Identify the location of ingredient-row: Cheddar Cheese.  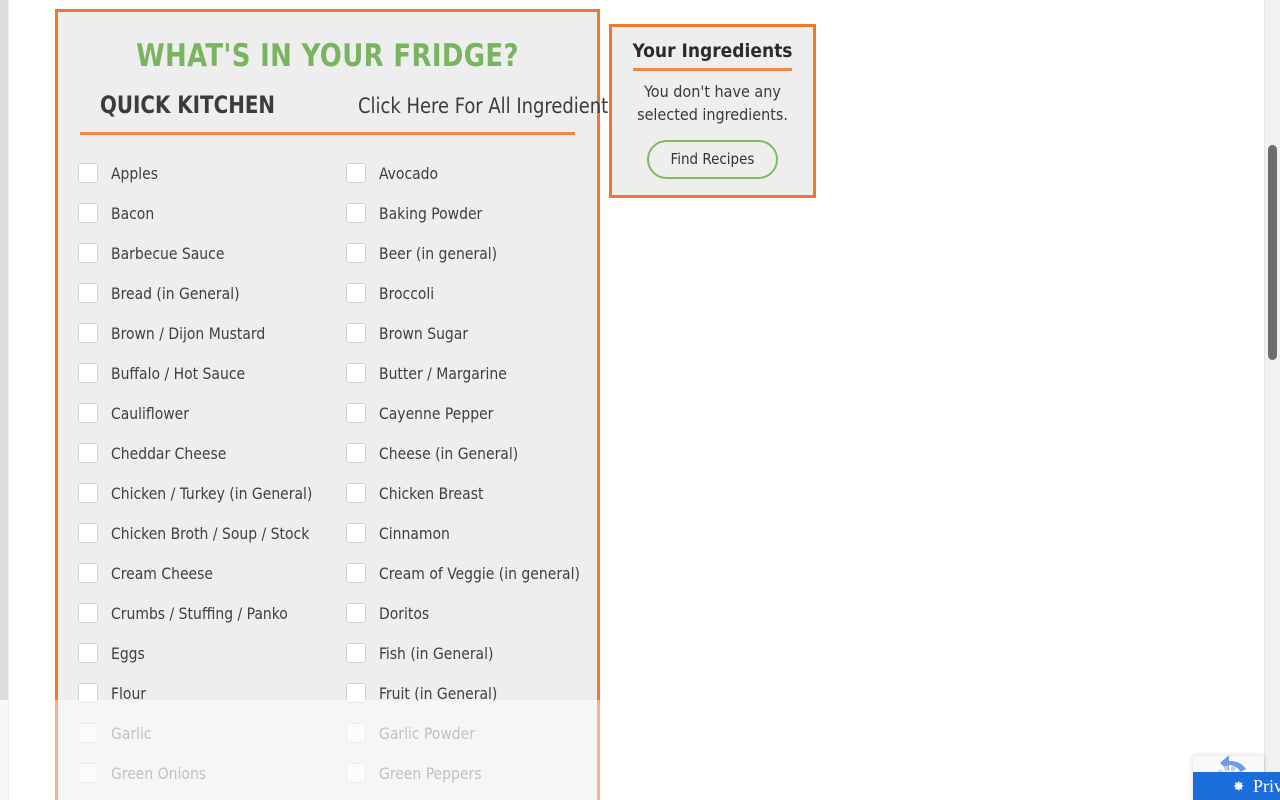
(203, 453).